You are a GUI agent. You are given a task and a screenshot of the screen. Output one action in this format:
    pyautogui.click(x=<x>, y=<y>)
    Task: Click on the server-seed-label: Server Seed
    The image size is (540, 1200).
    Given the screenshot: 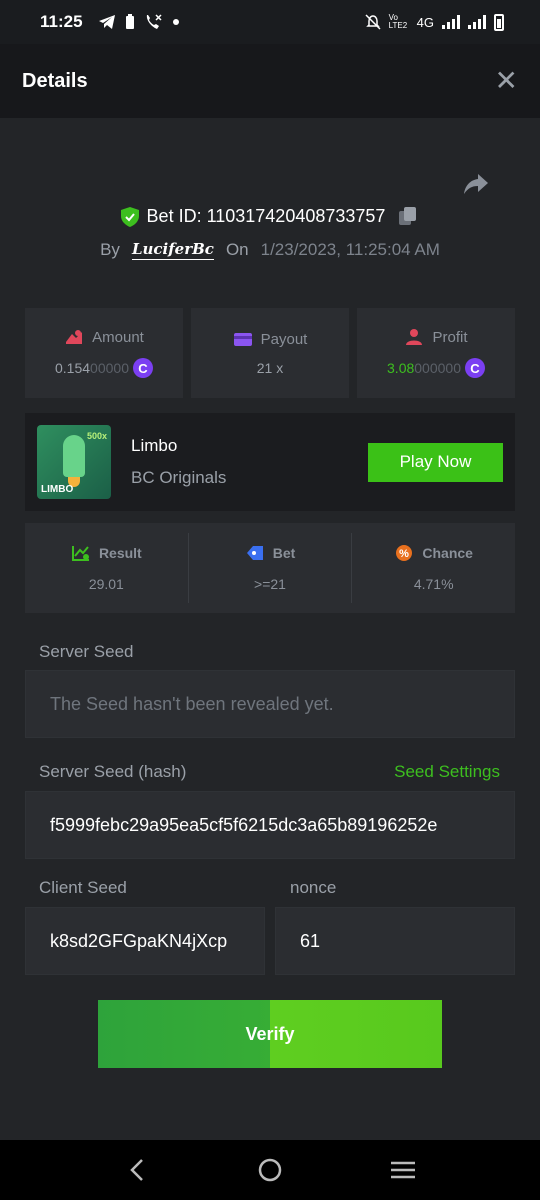 What is the action you would take?
    pyautogui.click(x=86, y=651)
    